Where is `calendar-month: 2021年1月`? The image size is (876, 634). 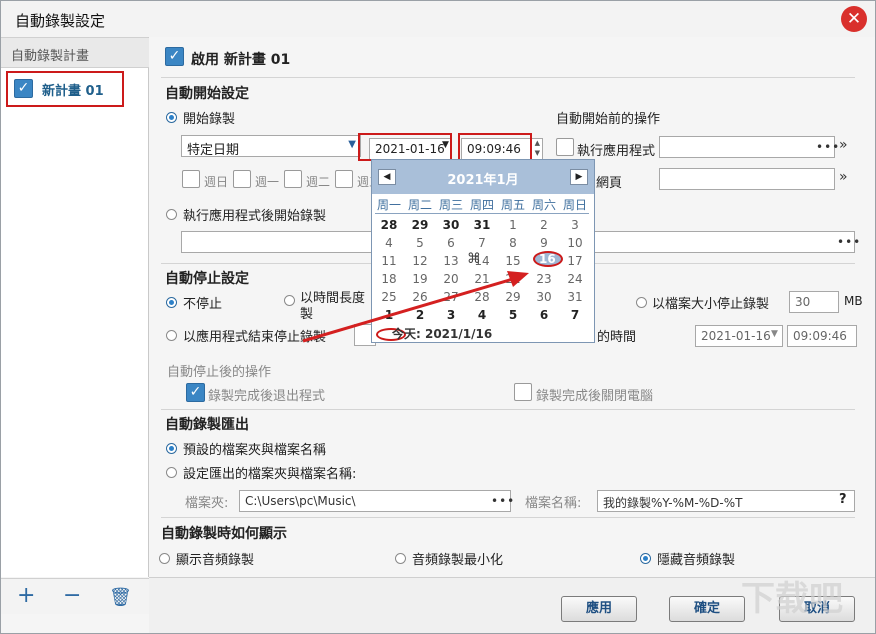 calendar-month: 2021年1月 is located at coordinates (483, 180).